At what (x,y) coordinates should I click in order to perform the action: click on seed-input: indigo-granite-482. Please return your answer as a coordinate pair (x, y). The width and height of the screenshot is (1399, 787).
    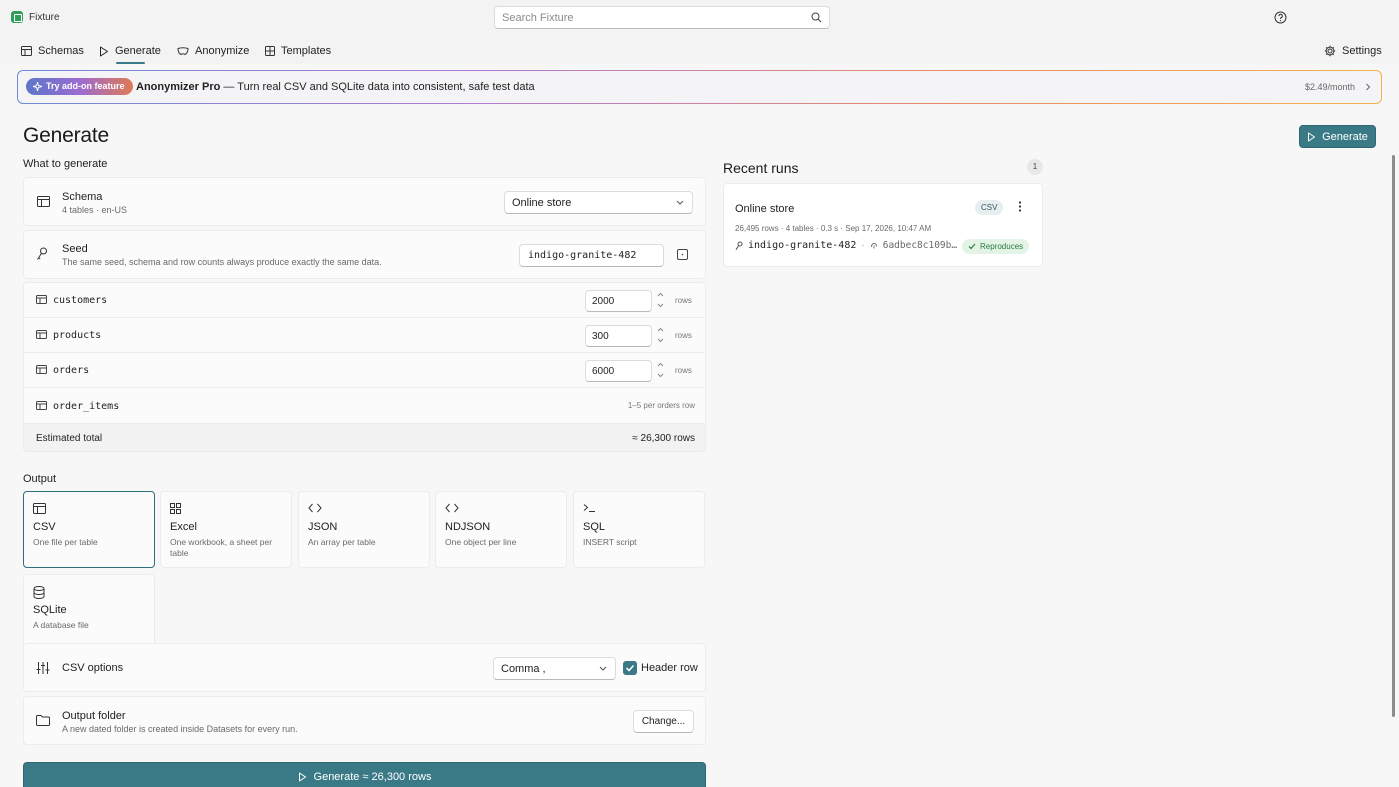
    Looking at the image, I should click on (591, 255).